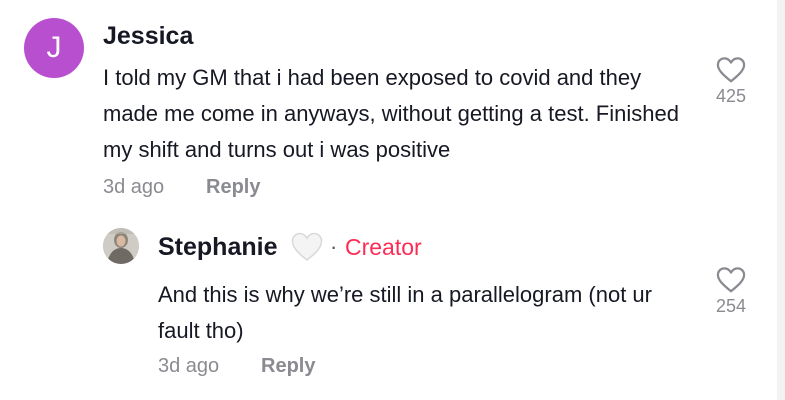 The width and height of the screenshot is (785, 400). What do you see at coordinates (54, 48) in the screenshot?
I see `avatar: J` at bounding box center [54, 48].